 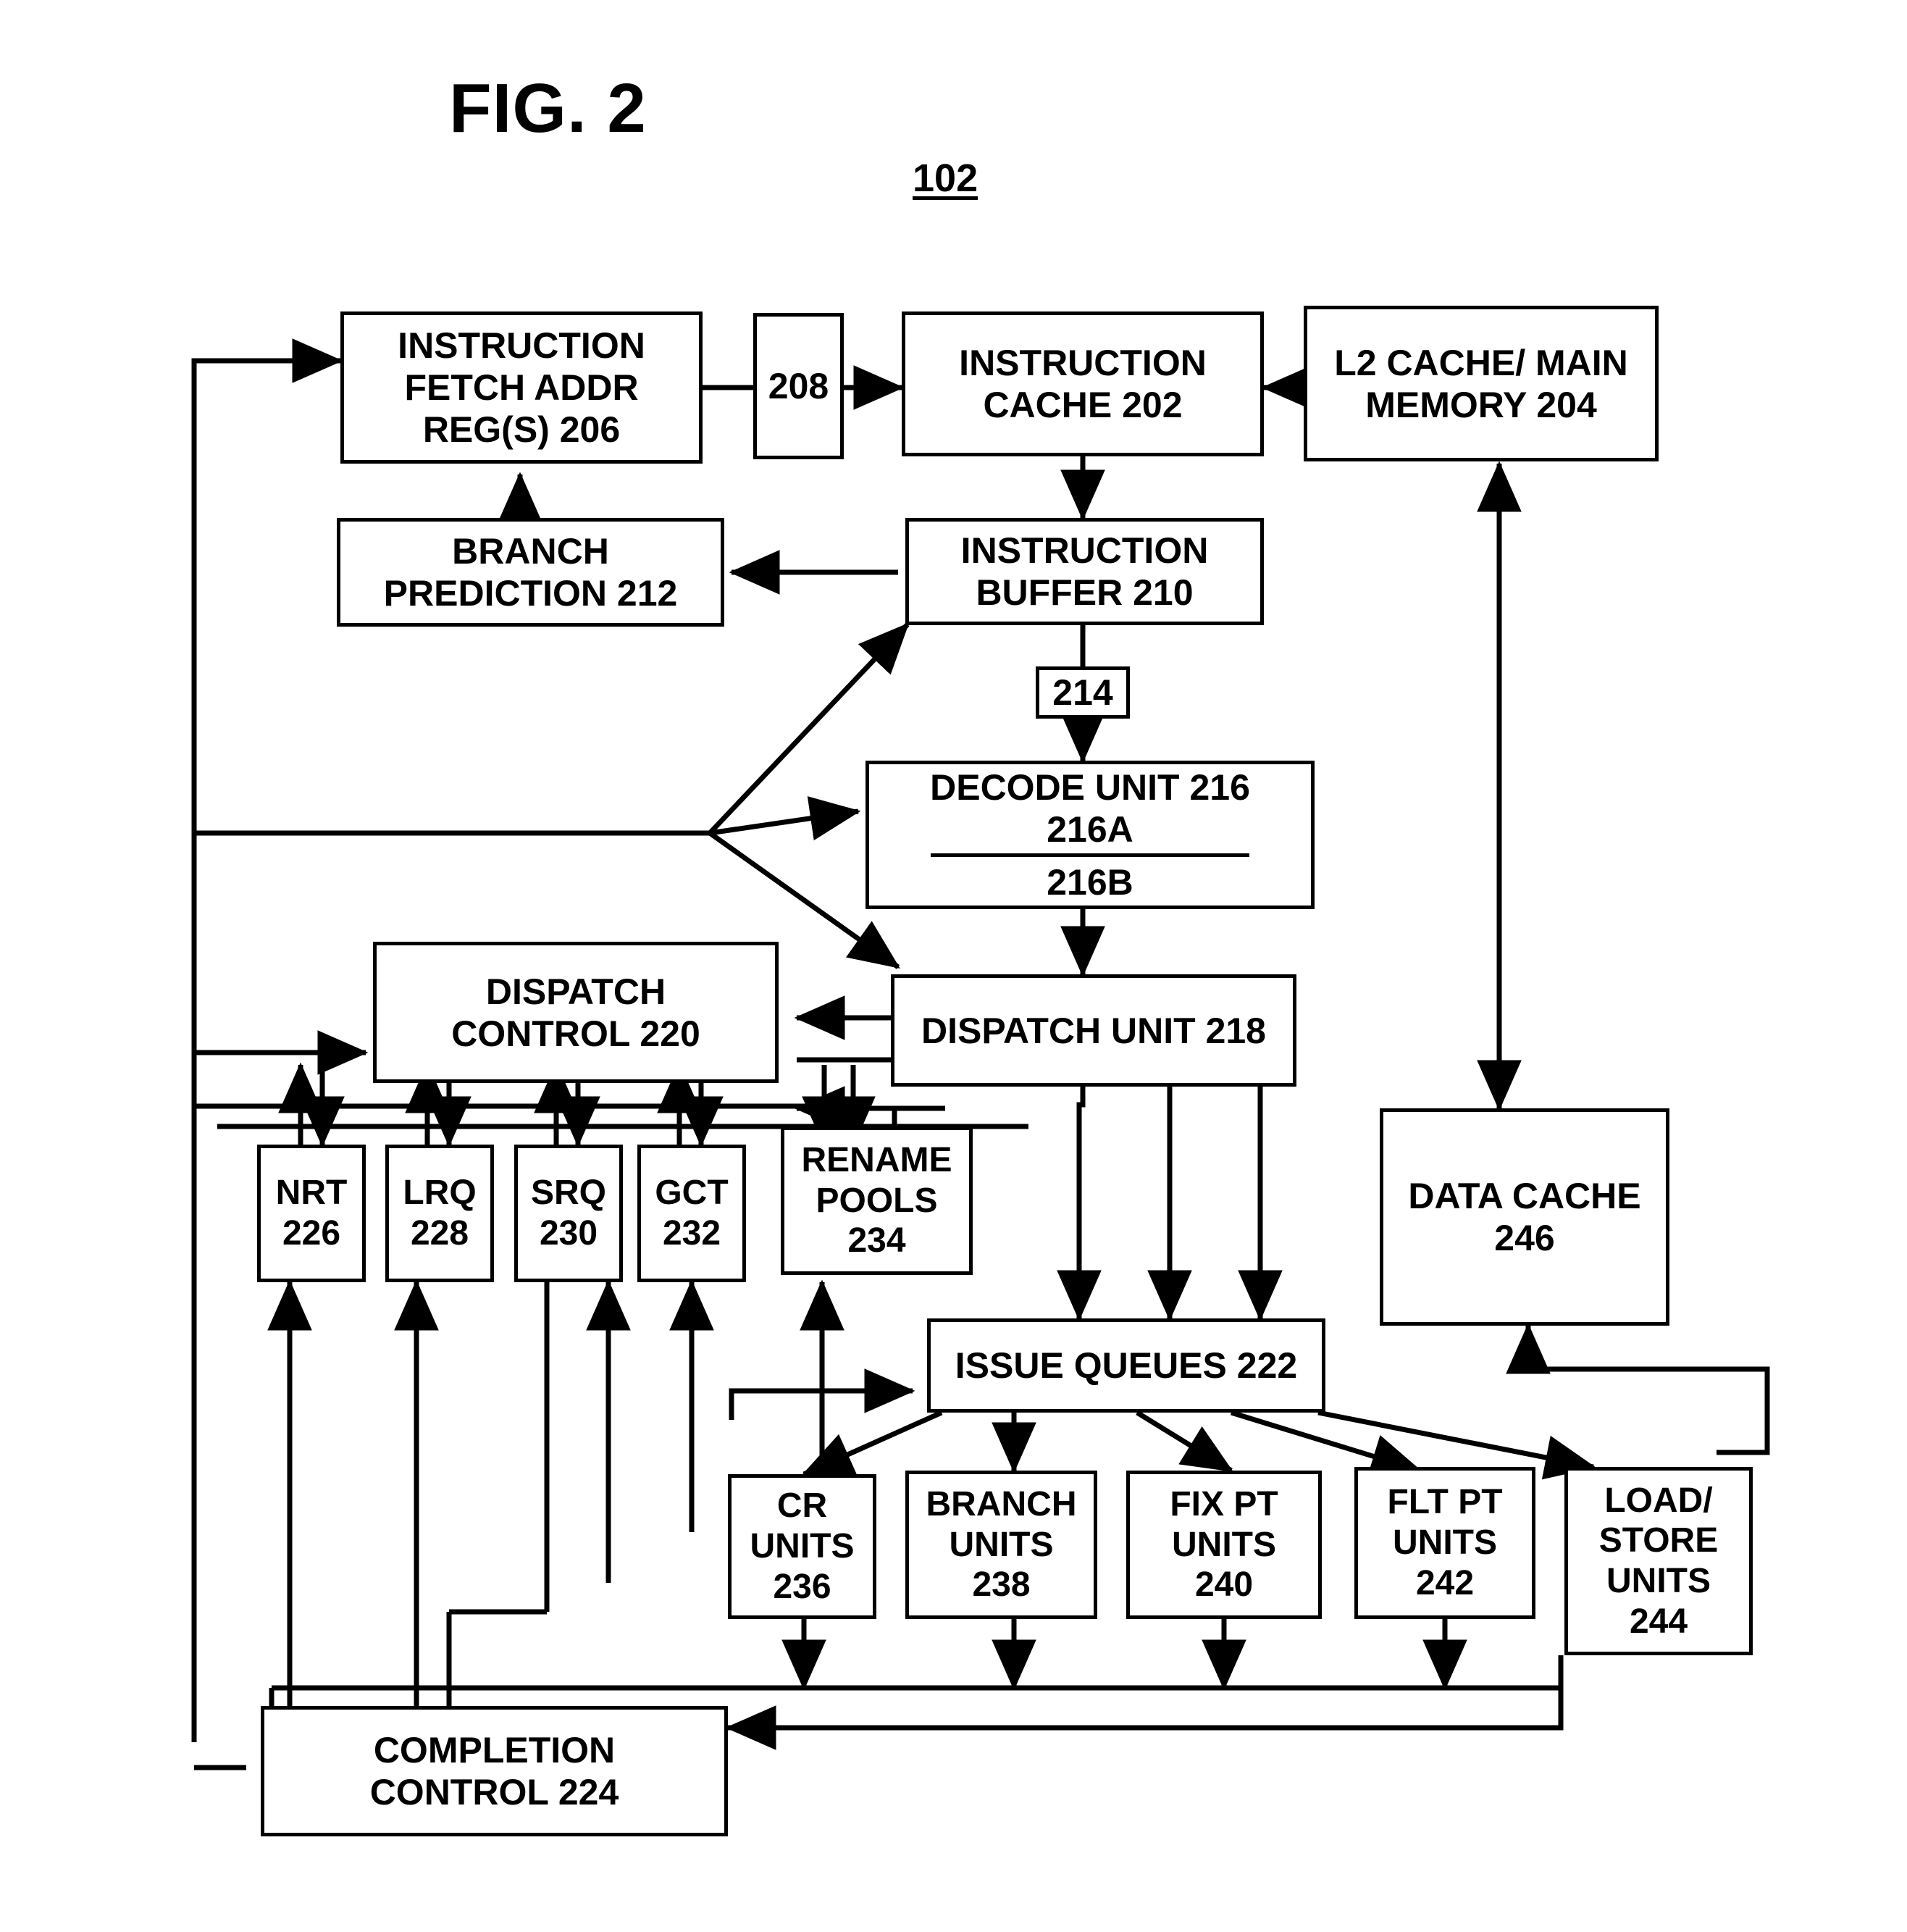 I want to click on node-decode-unit: DECODE UNIT 216 216A 216B, so click(x=1090, y=835).